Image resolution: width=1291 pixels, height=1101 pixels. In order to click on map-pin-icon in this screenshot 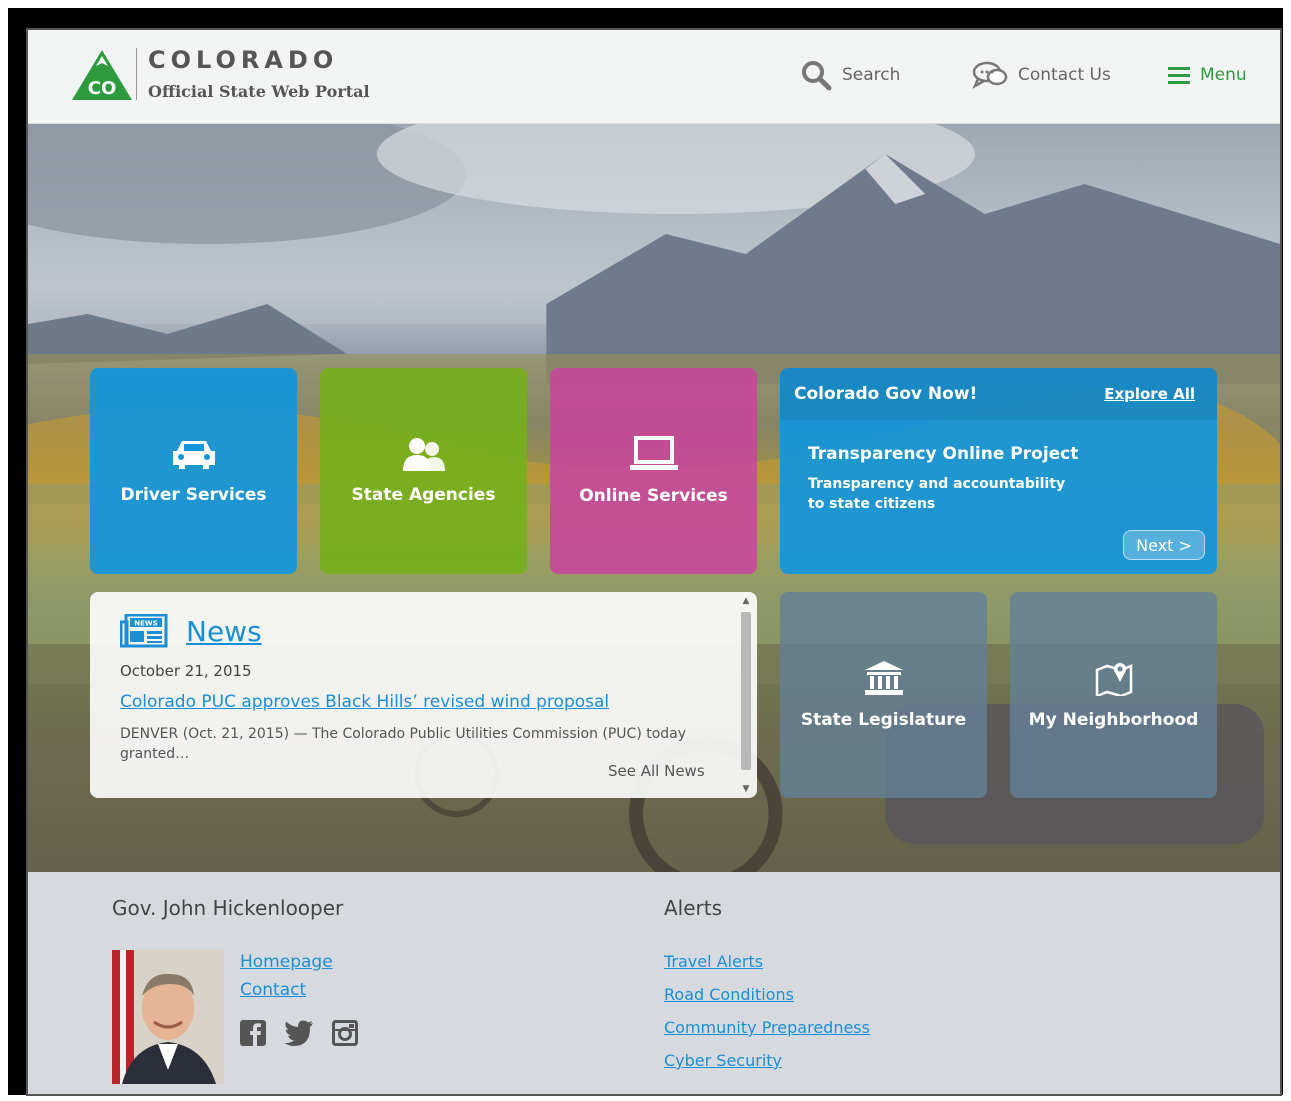, I will do `click(1113, 679)`.